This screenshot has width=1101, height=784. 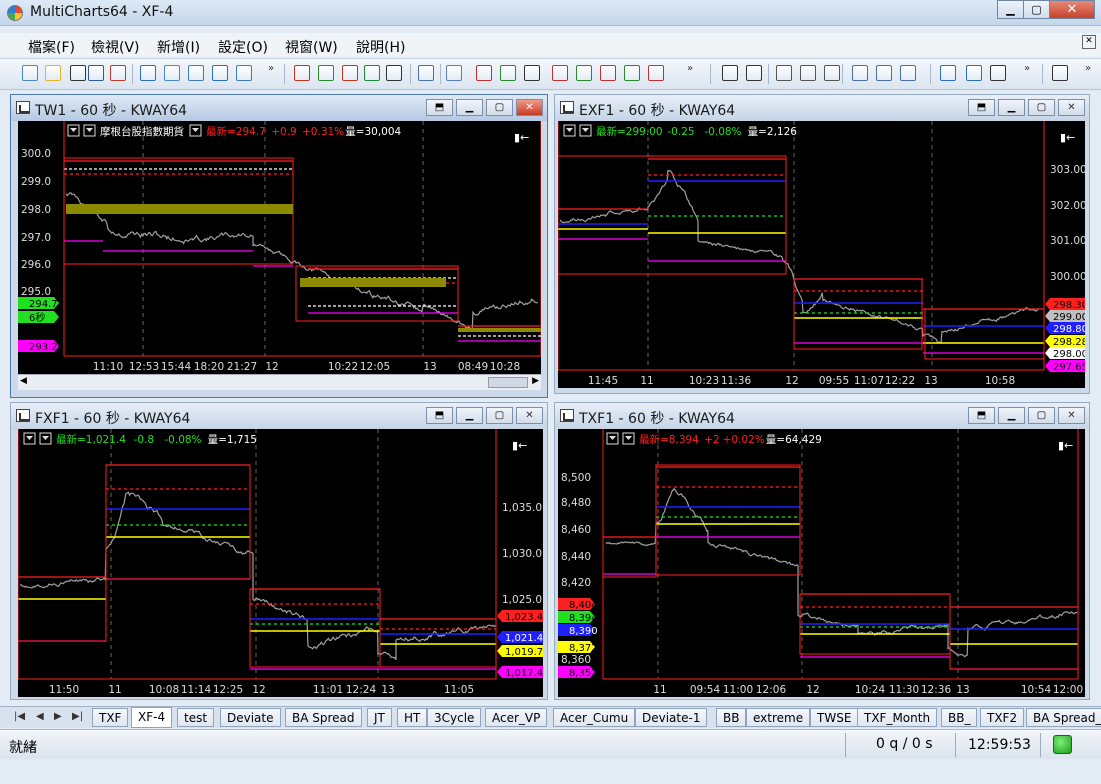 What do you see at coordinates (115, 47) in the screenshot?
I see `menu-view: 檢視(V)` at bounding box center [115, 47].